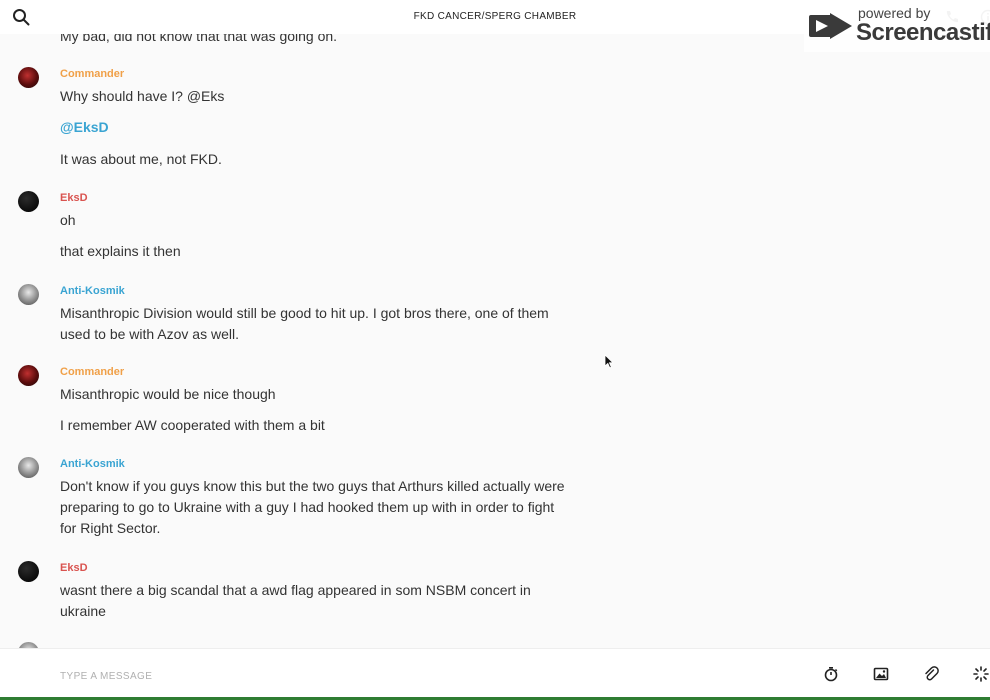 This screenshot has width=990, height=700. Describe the element at coordinates (931, 674) in the screenshot. I see `paperclip-icon` at that location.